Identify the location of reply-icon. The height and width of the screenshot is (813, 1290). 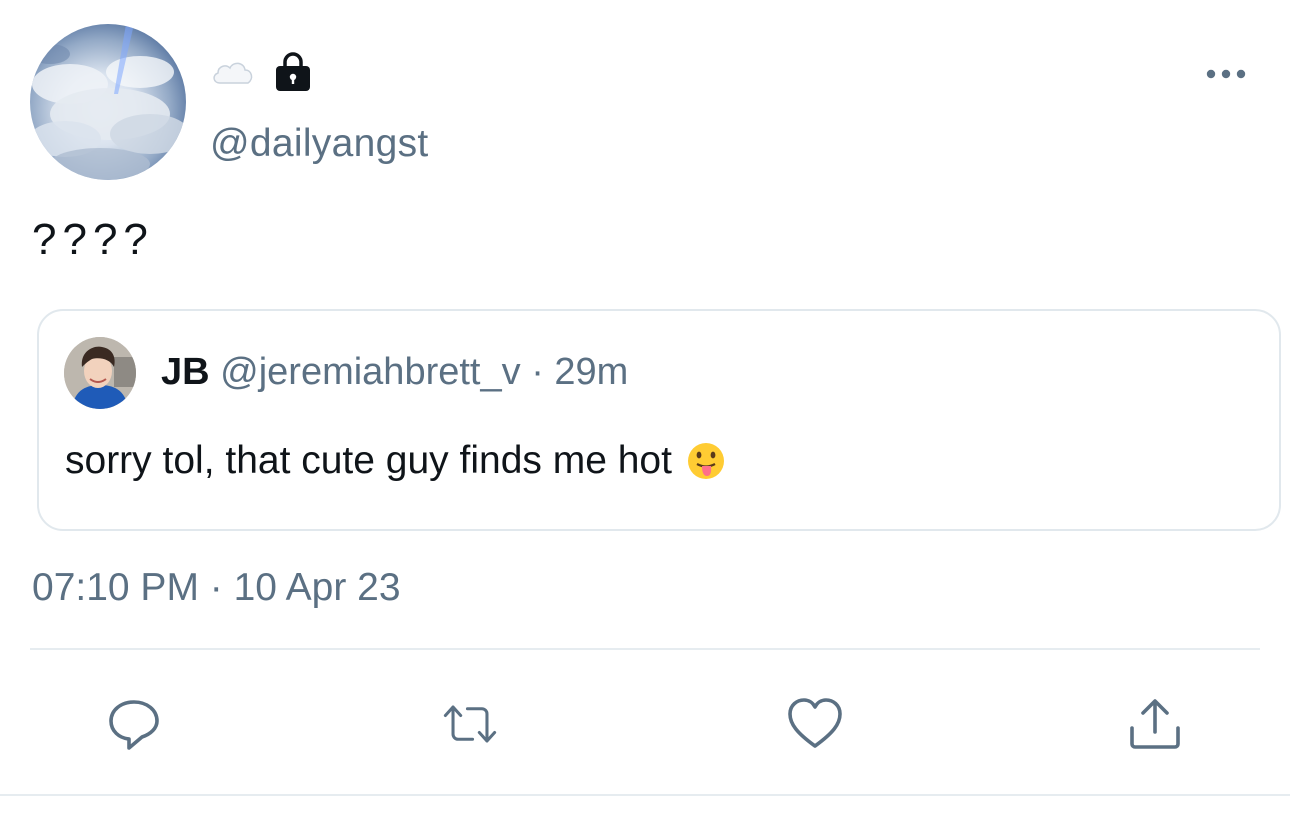
(134, 724).